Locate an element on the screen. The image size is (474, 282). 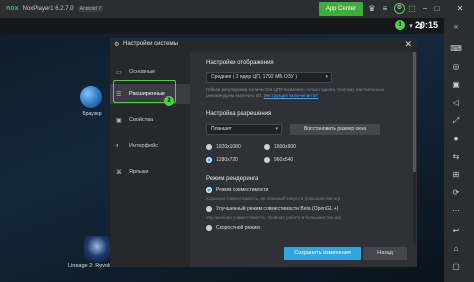
display-hint-text-2: включить ВТ. is located at coordinates (249, 95).